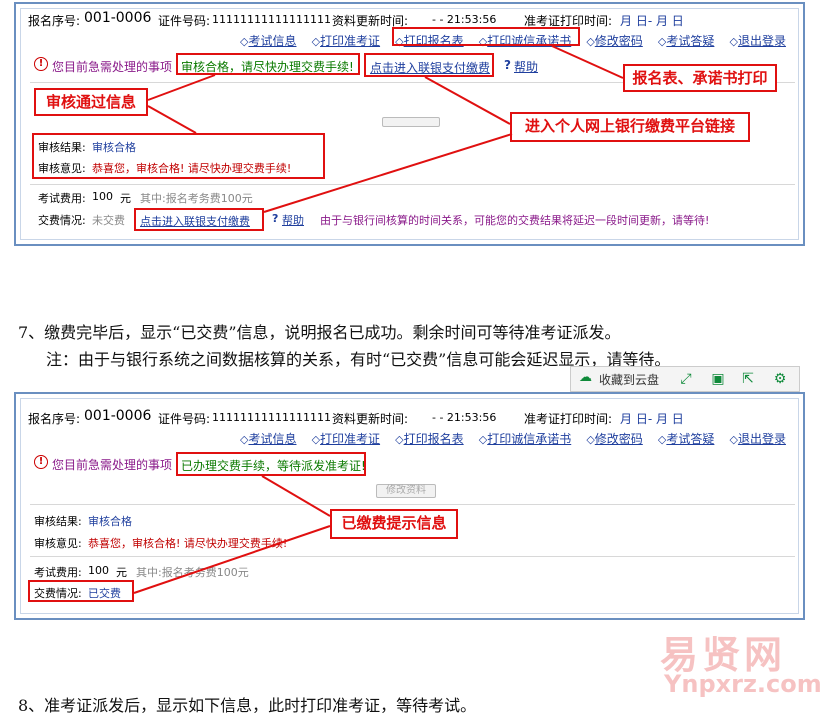  What do you see at coordinates (748, 379) in the screenshot?
I see `share-icon: ⇱` at bounding box center [748, 379].